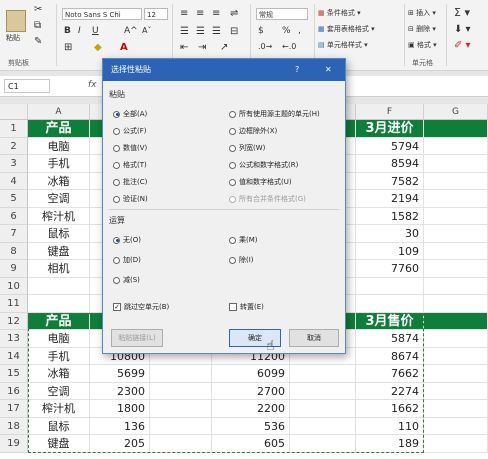  Describe the element at coordinates (38, 41) in the screenshot. I see `format-painter-icon: ✎` at that location.